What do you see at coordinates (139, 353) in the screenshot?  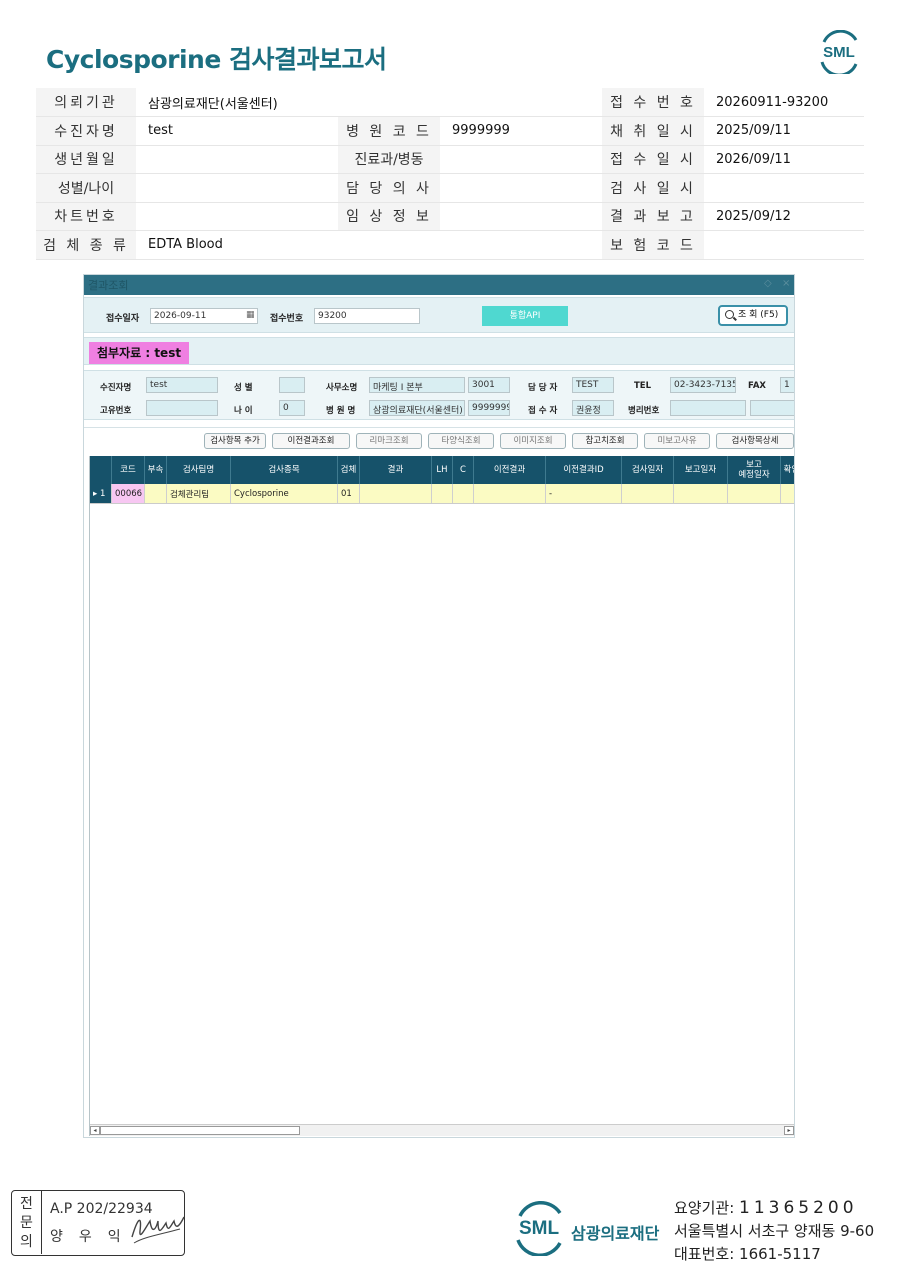 I see `attachment-tag: 첨부자료 : test` at bounding box center [139, 353].